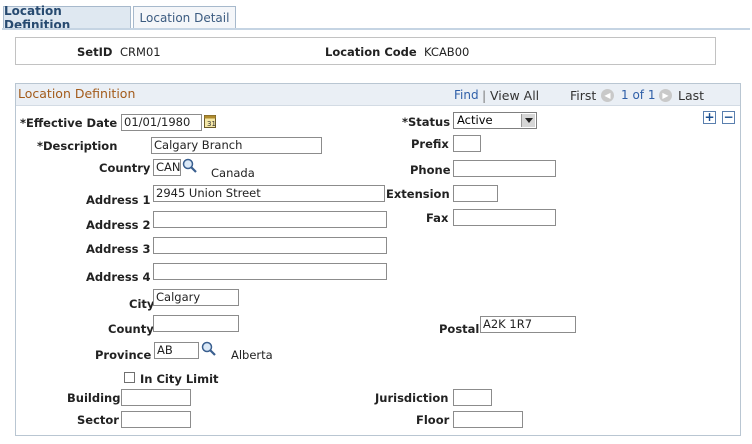 Image resolution: width=752 pixels, height=444 pixels. Describe the element at coordinates (437, 218) in the screenshot. I see `fax-label: Fax` at that location.